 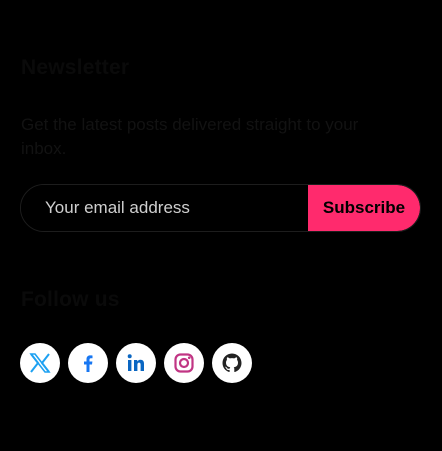 I want to click on instagram-link, so click(x=184, y=363).